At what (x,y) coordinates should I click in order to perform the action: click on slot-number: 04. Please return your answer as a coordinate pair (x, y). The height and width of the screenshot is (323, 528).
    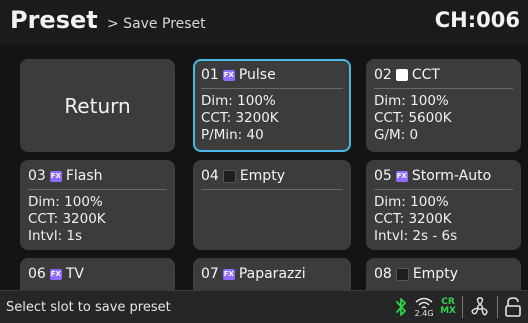
    Looking at the image, I should click on (210, 176).